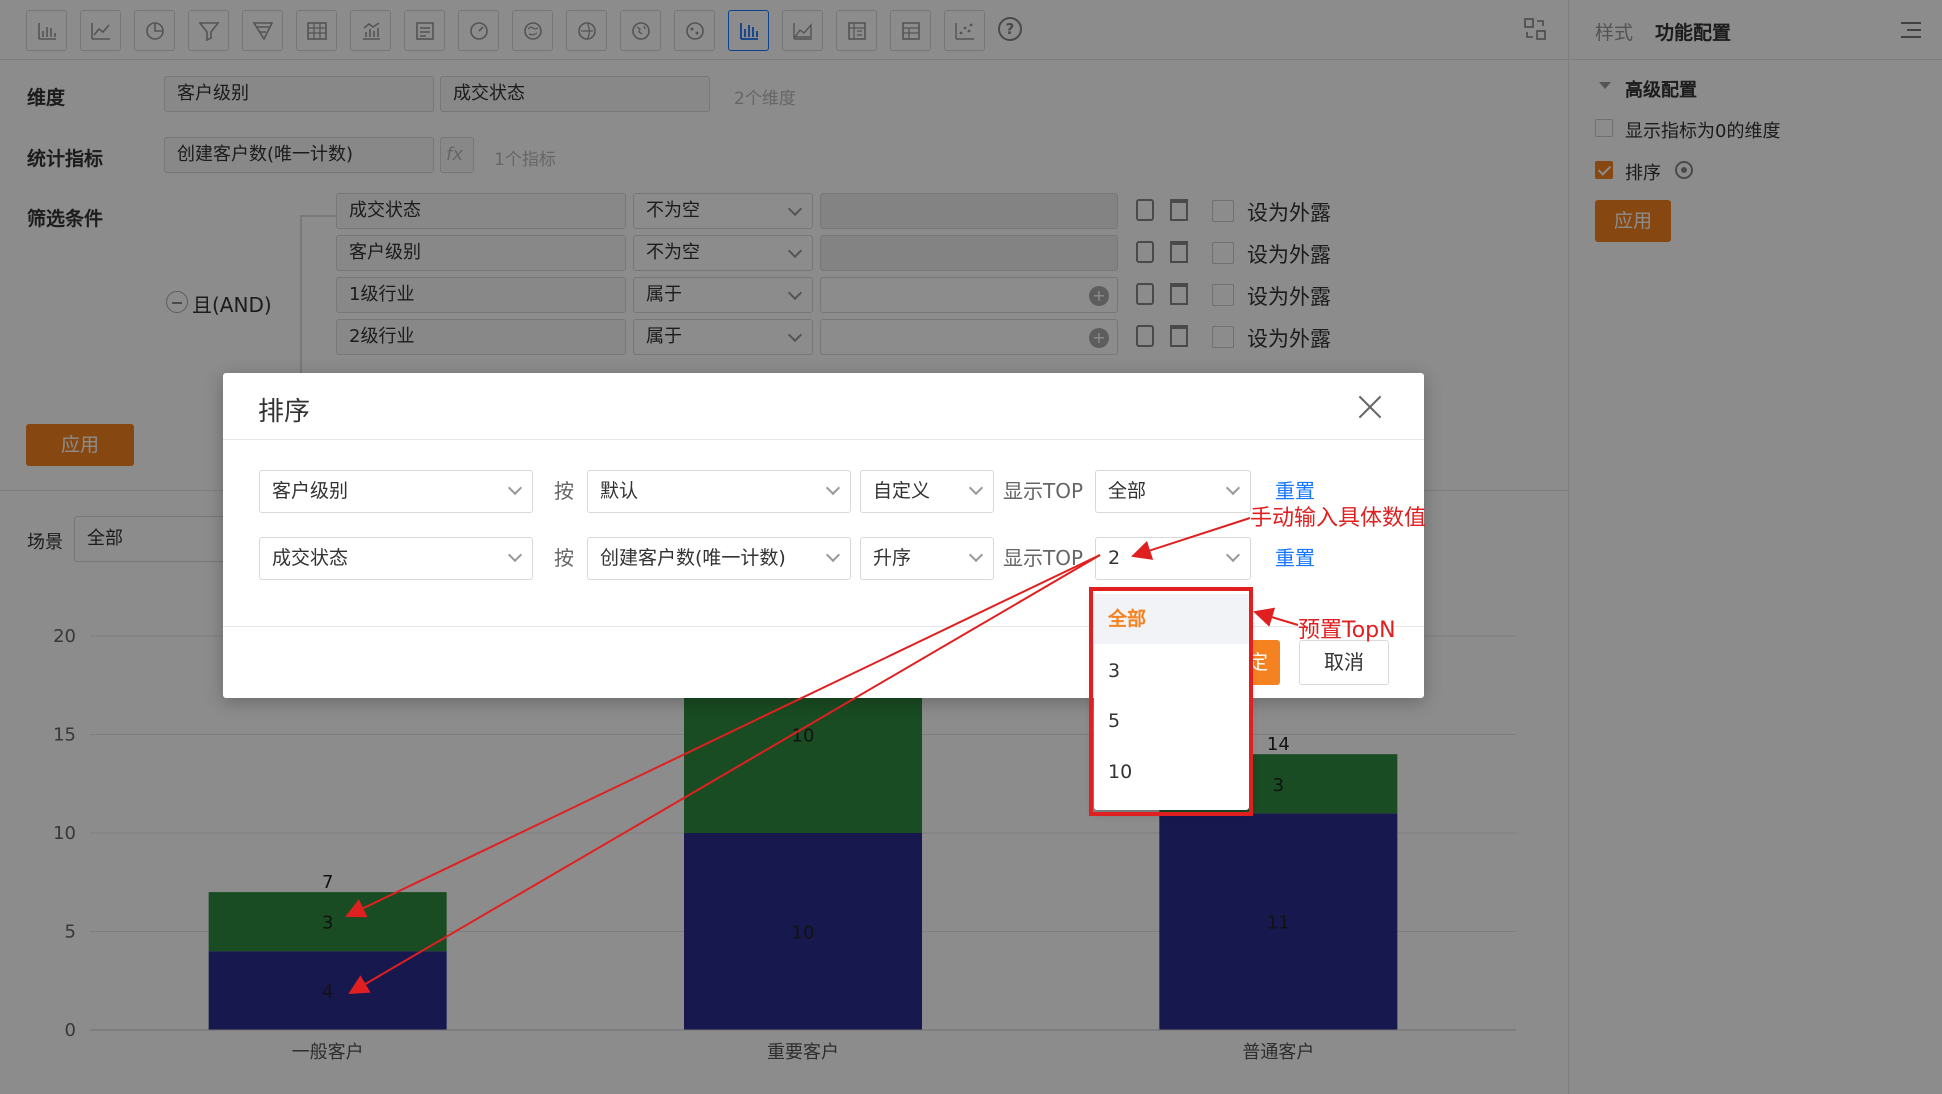  Describe the element at coordinates (1338, 518) in the screenshot. I see `annotation-manual-input: 手动输入具体数值` at that location.